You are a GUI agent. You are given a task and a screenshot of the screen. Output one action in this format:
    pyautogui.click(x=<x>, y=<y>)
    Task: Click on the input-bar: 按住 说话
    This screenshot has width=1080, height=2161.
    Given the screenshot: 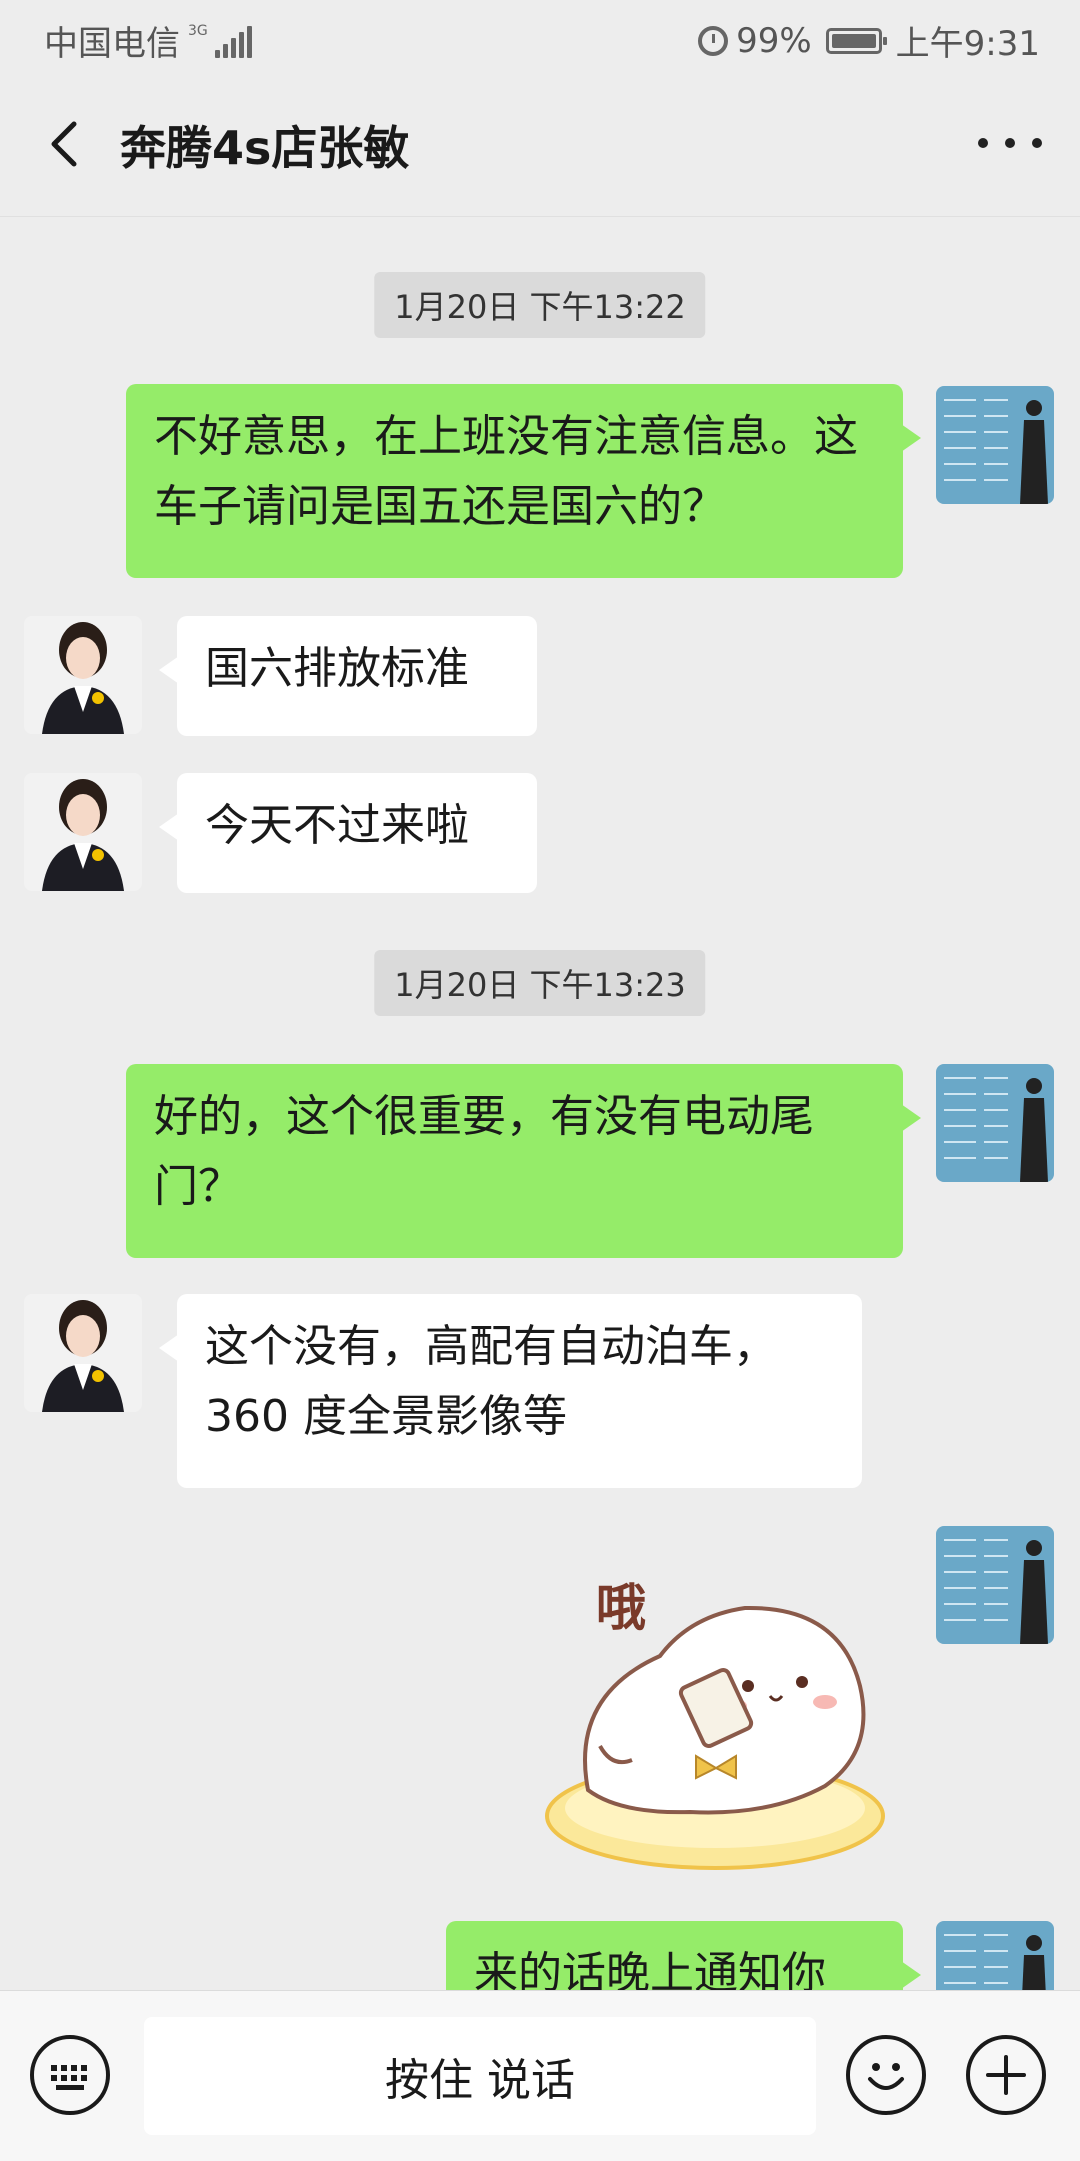 What is the action you would take?
    pyautogui.click(x=540, y=2075)
    